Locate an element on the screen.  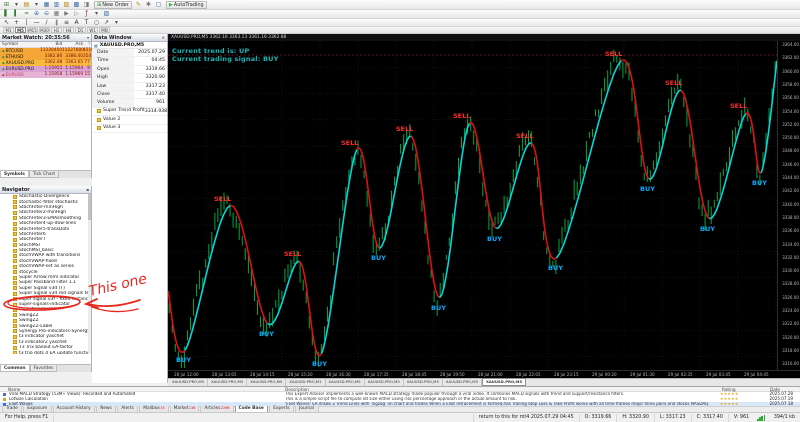
templates-icon: ▨ is located at coordinates (106, 14).